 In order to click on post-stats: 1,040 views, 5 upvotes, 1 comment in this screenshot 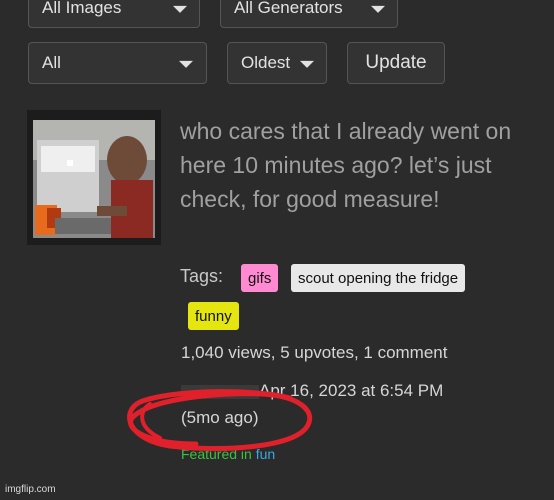, I will do `click(314, 352)`.